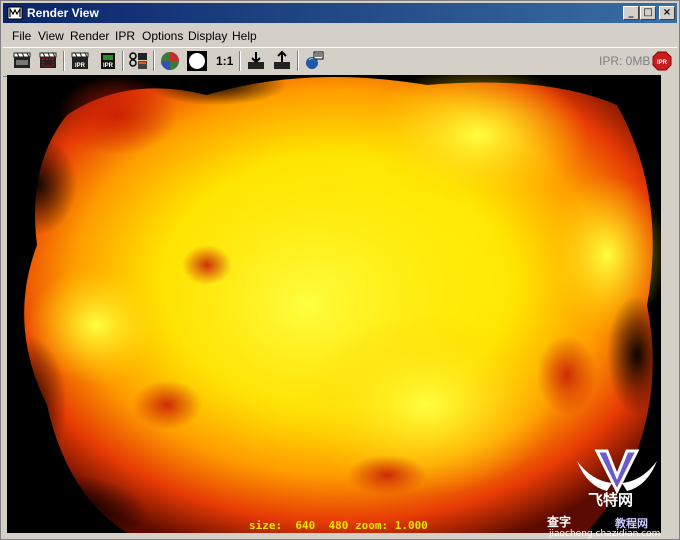 The width and height of the screenshot is (680, 540). What do you see at coordinates (197, 61) in the screenshot?
I see `display-alpha-channel-icon` at bounding box center [197, 61].